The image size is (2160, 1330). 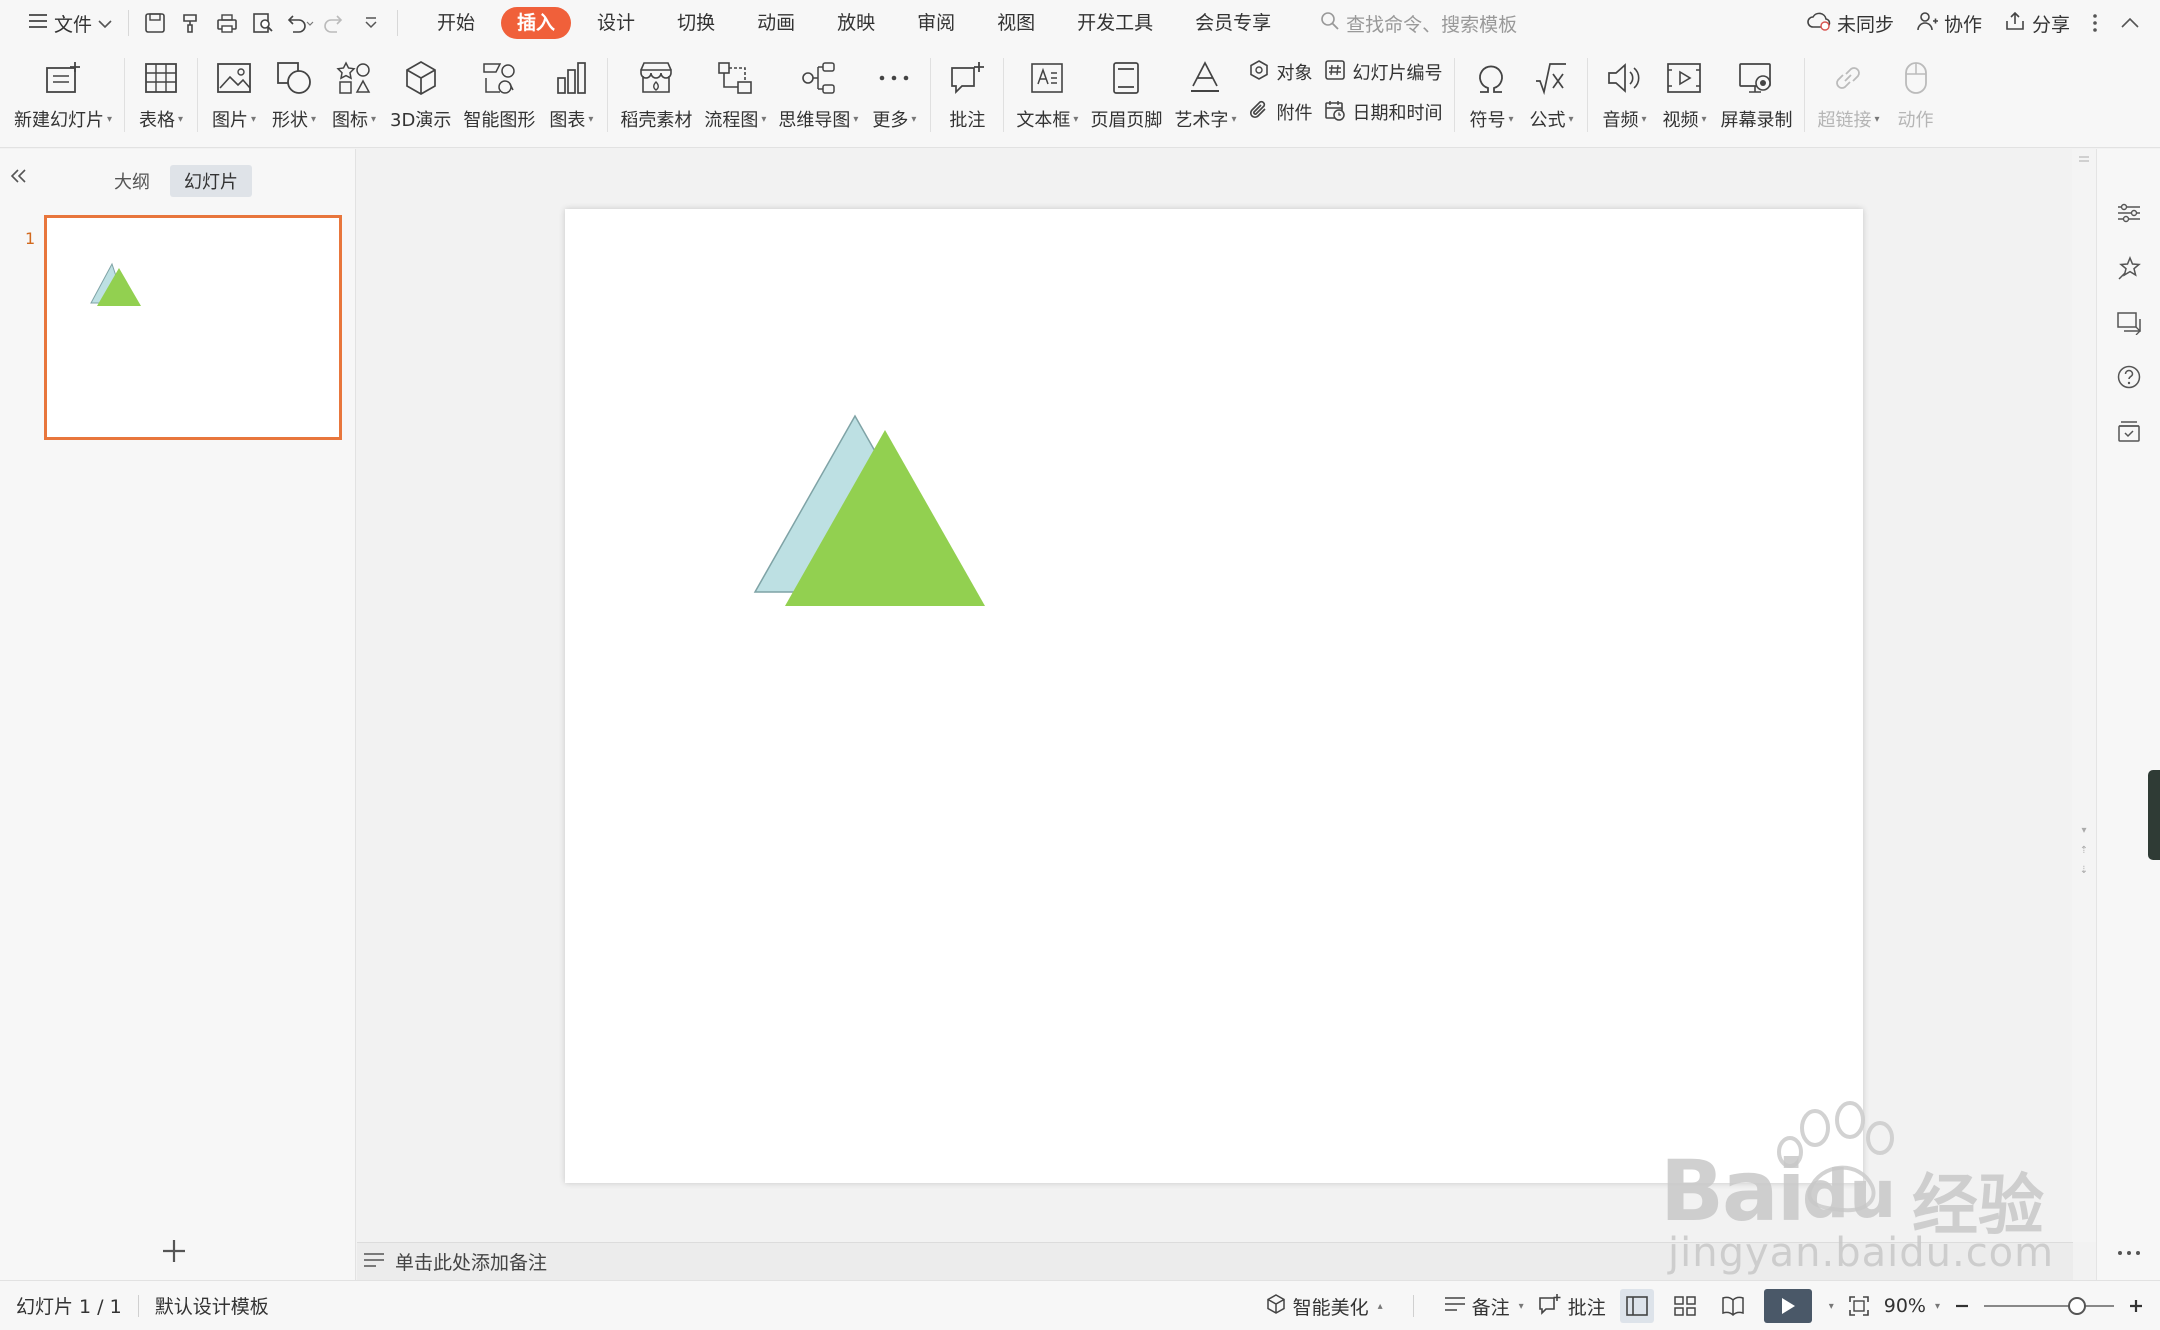 I want to click on format-painter-icon, so click(x=191, y=23).